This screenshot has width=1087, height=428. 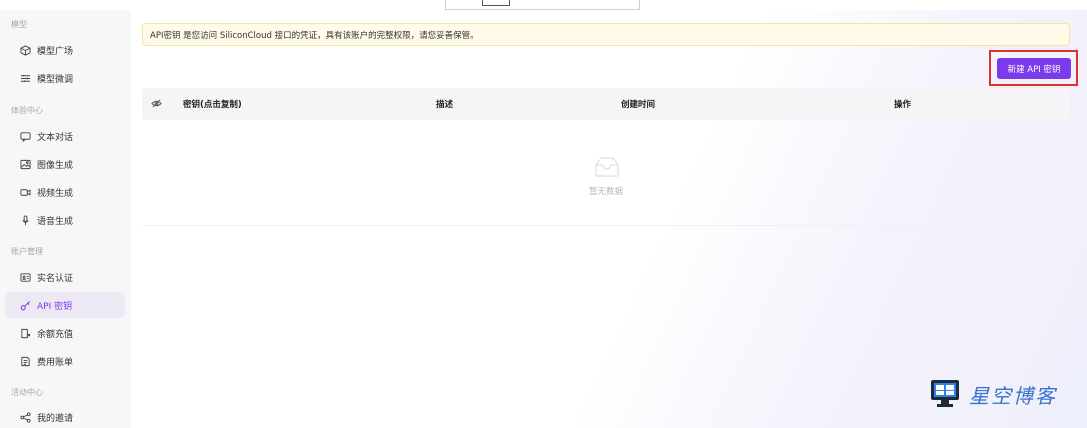 What do you see at coordinates (25, 305) in the screenshot?
I see `key-icon` at bounding box center [25, 305].